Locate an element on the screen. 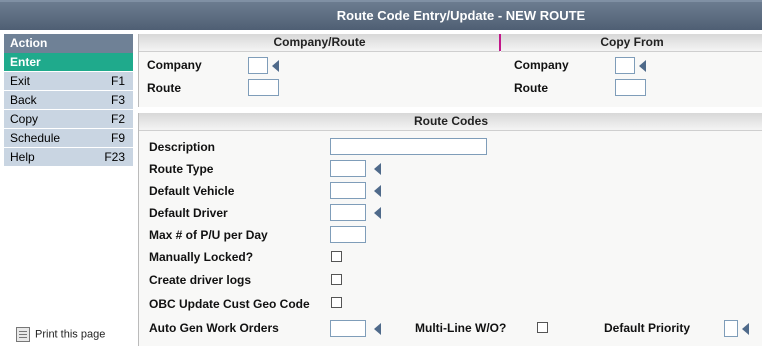 Image resolution: width=762 pixels, height=348 pixels. copy-company-lookup-arrow-icon is located at coordinates (642, 66).